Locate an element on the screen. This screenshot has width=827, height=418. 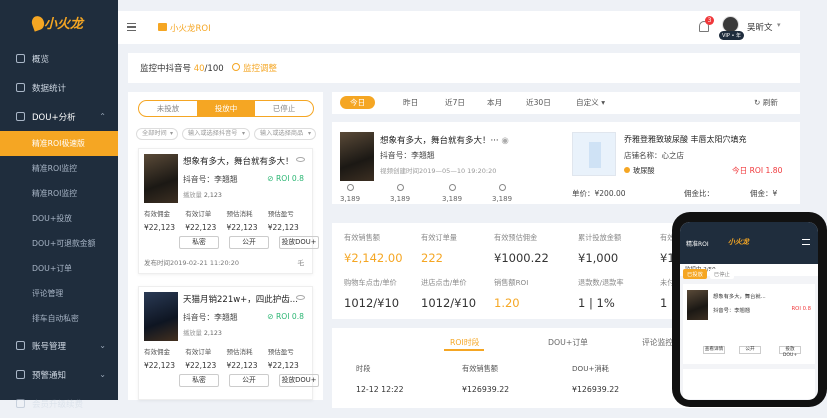
tab-30days: 近30日 is located at coordinates (538, 102).